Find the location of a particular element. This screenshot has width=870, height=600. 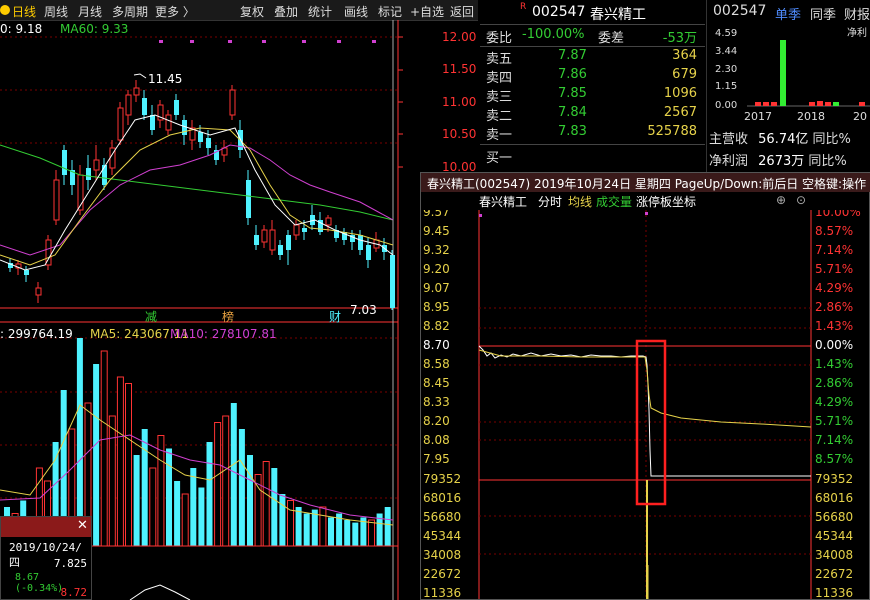

ask-row: 卖一 7.83 525788 is located at coordinates (592, 133).